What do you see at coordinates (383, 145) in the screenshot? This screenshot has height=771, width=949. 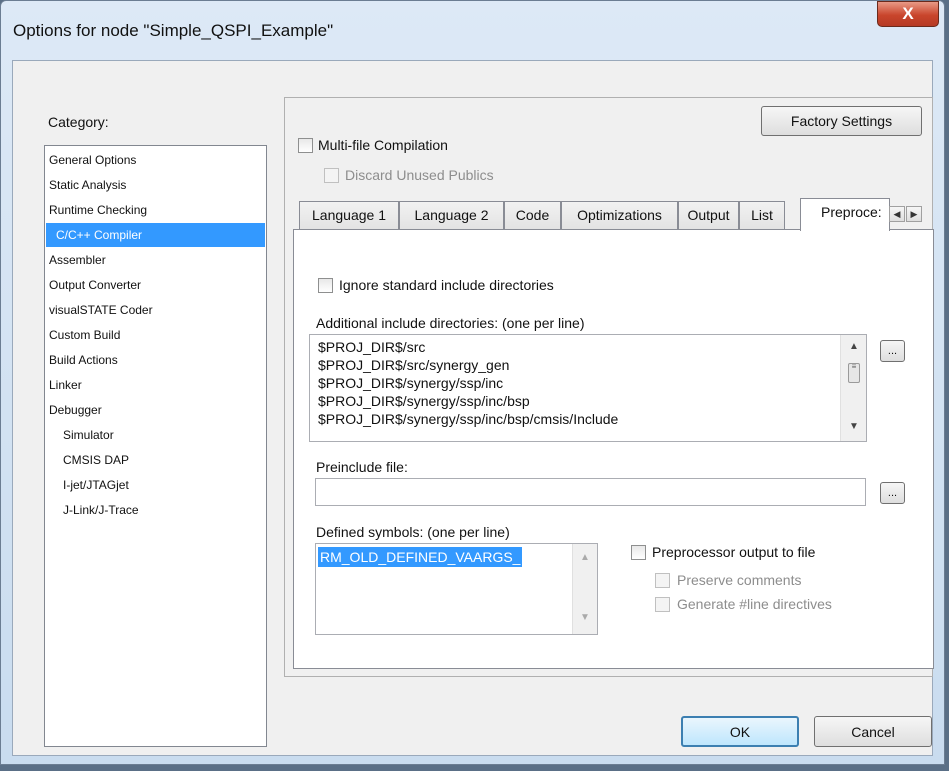 I see `multi-file-label: Multi-file Compilation` at bounding box center [383, 145].